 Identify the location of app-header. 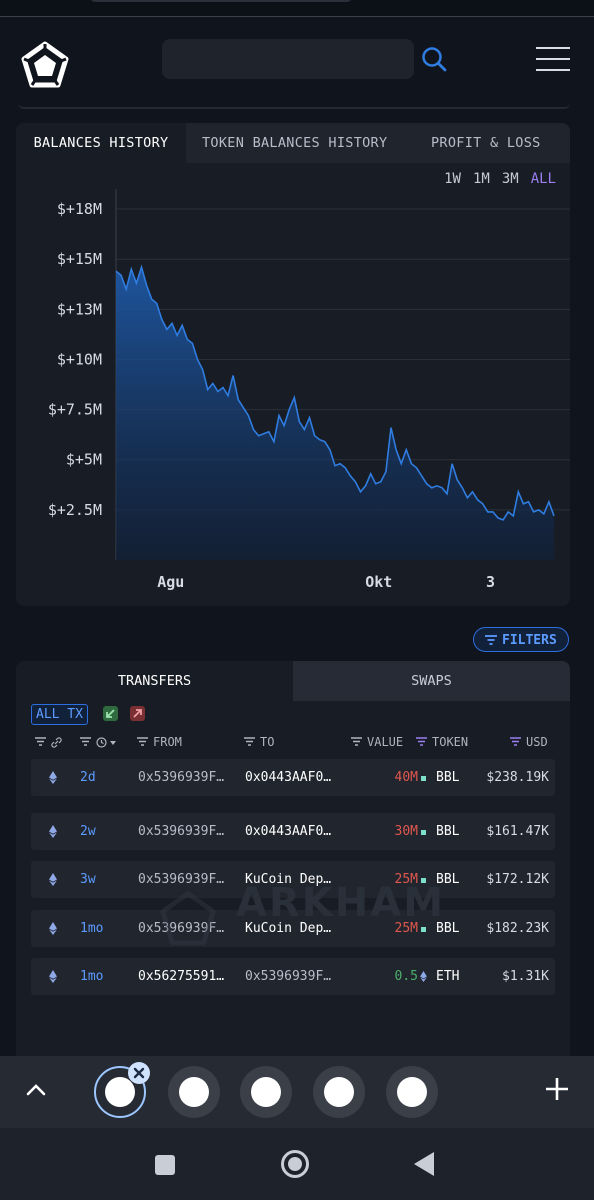
(297, 63).